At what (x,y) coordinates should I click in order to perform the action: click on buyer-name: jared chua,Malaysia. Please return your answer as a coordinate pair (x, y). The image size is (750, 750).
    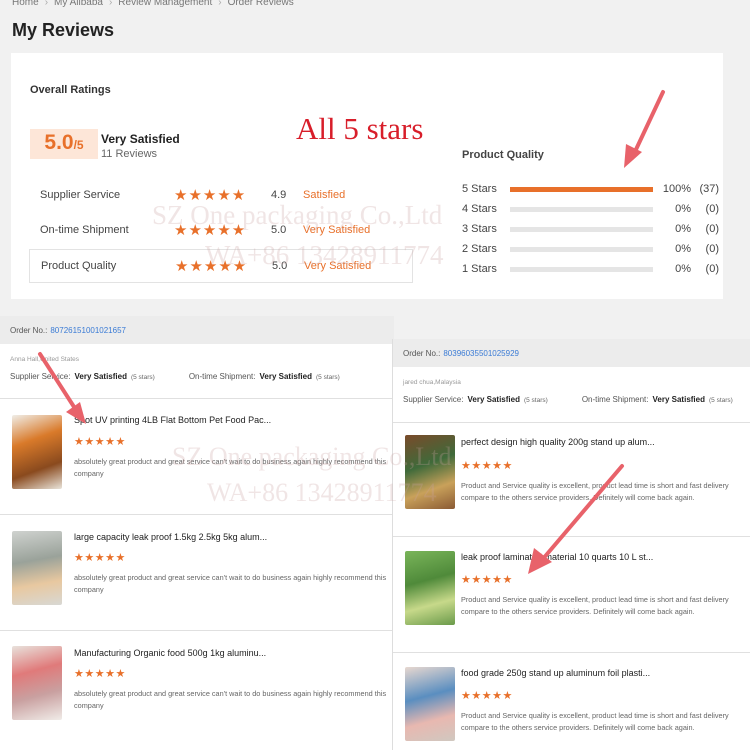
    Looking at the image, I should click on (432, 382).